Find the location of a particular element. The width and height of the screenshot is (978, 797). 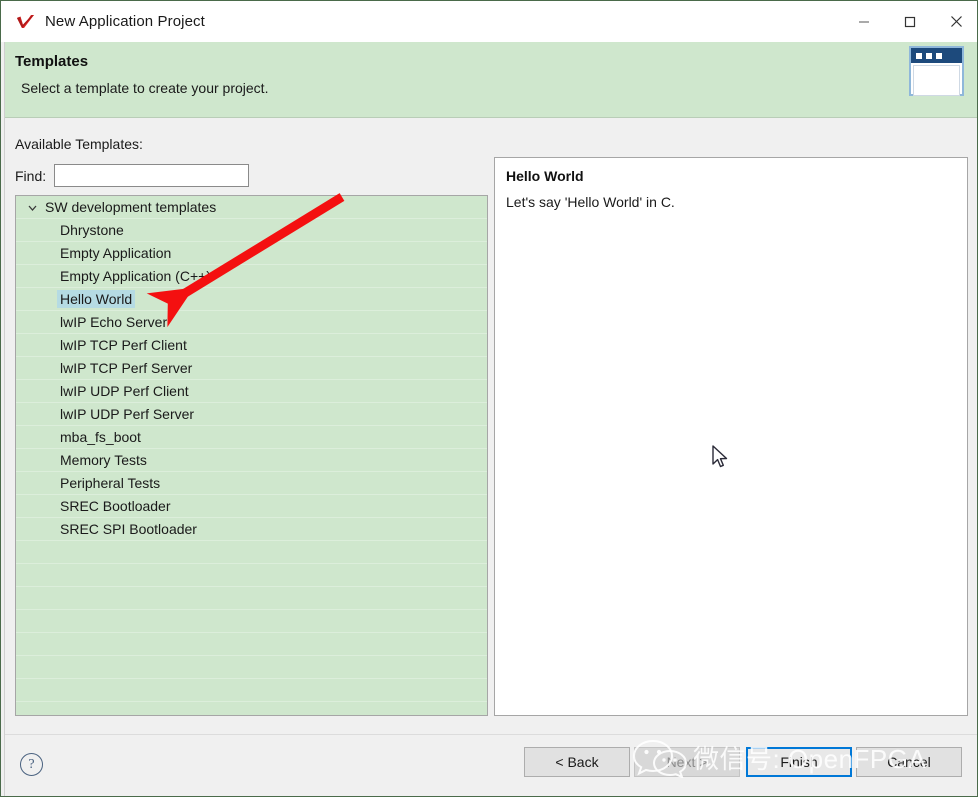

tree-item-label: Empty Application is located at coordinates (116, 253).